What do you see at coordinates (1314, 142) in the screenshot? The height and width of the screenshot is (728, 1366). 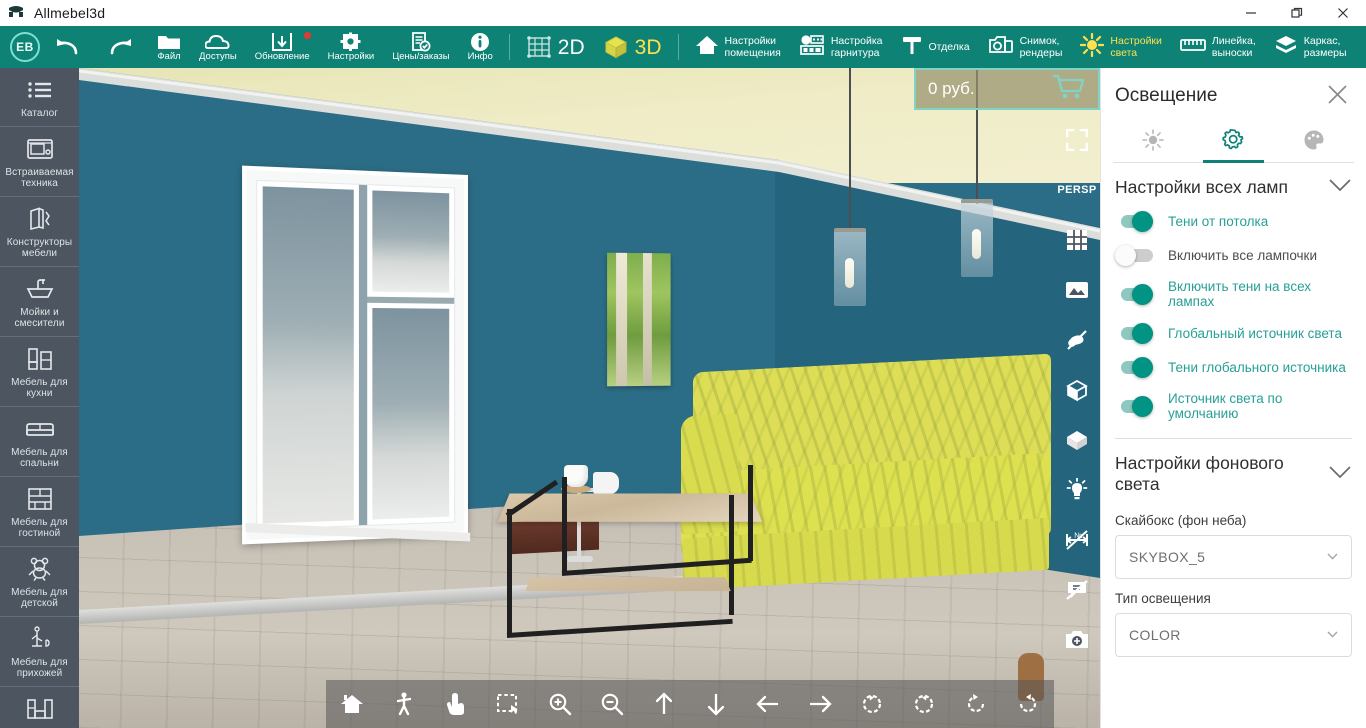 I see `tab-palette` at bounding box center [1314, 142].